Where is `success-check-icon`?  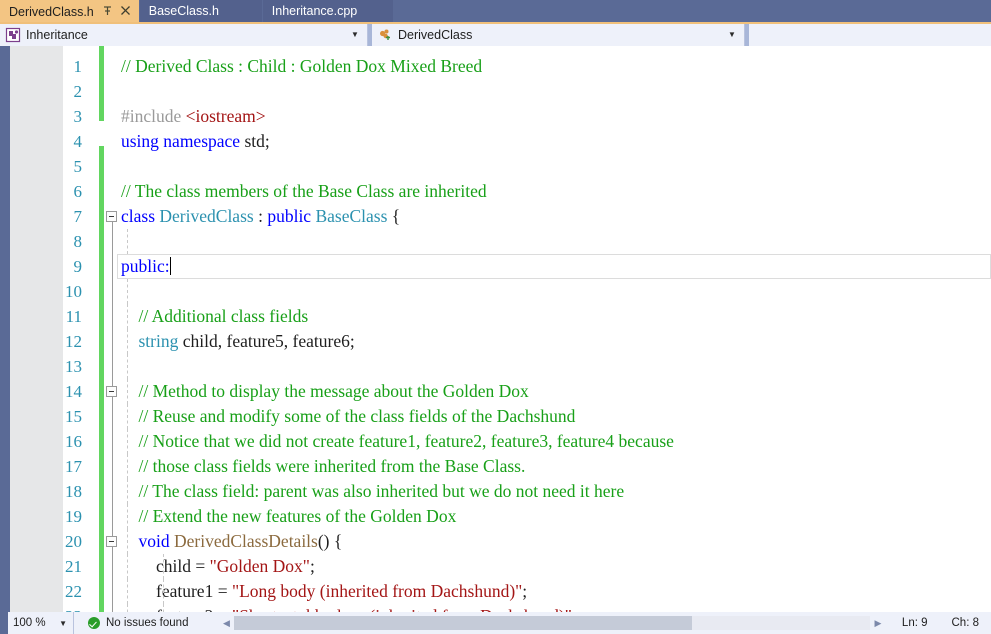 success-check-icon is located at coordinates (94, 623).